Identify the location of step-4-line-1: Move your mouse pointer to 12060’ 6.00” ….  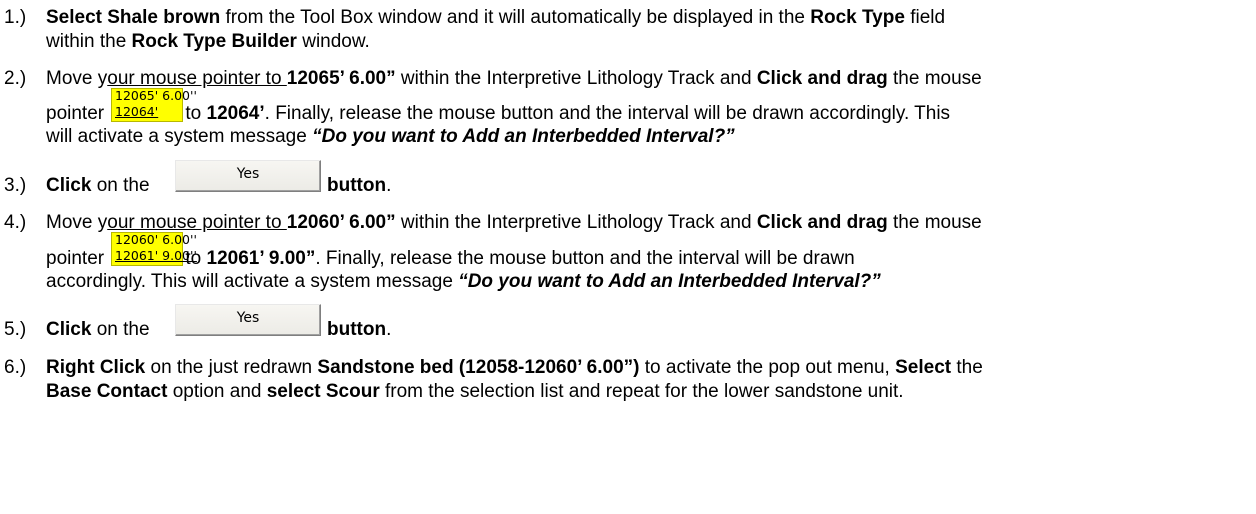
(514, 222).